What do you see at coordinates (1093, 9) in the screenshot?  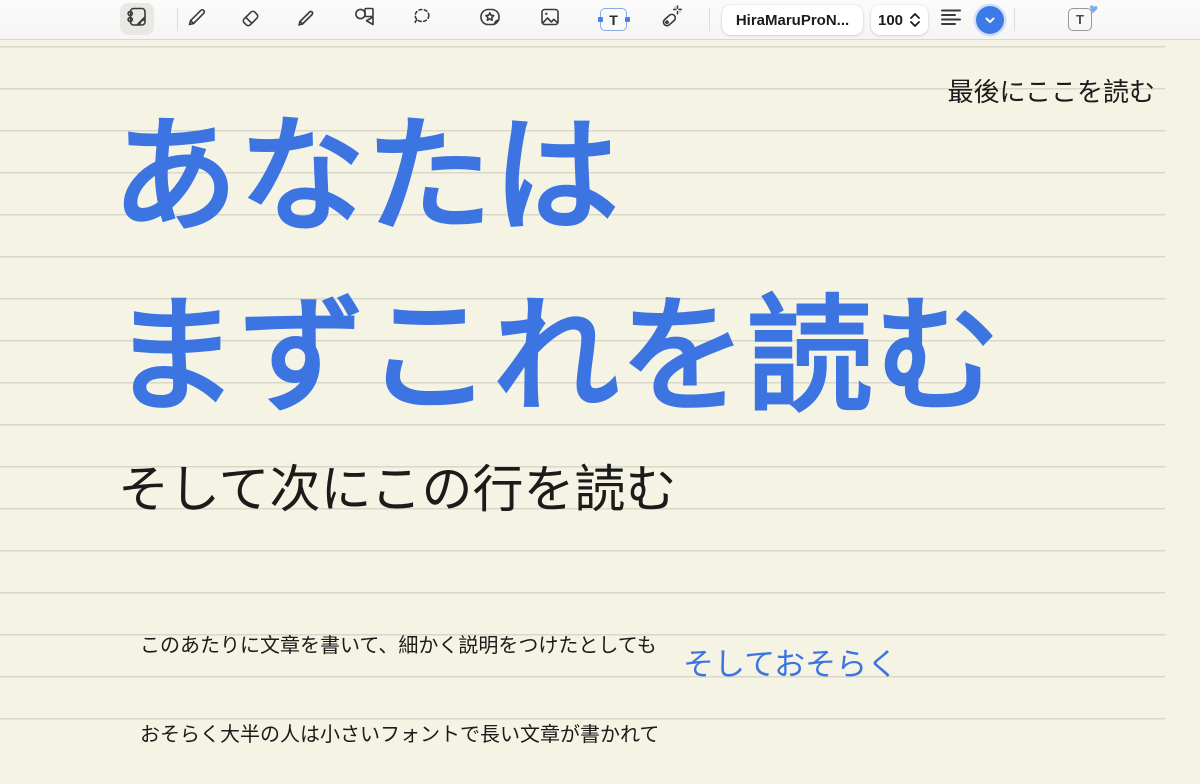 I see `heart-icon: ♥` at bounding box center [1093, 9].